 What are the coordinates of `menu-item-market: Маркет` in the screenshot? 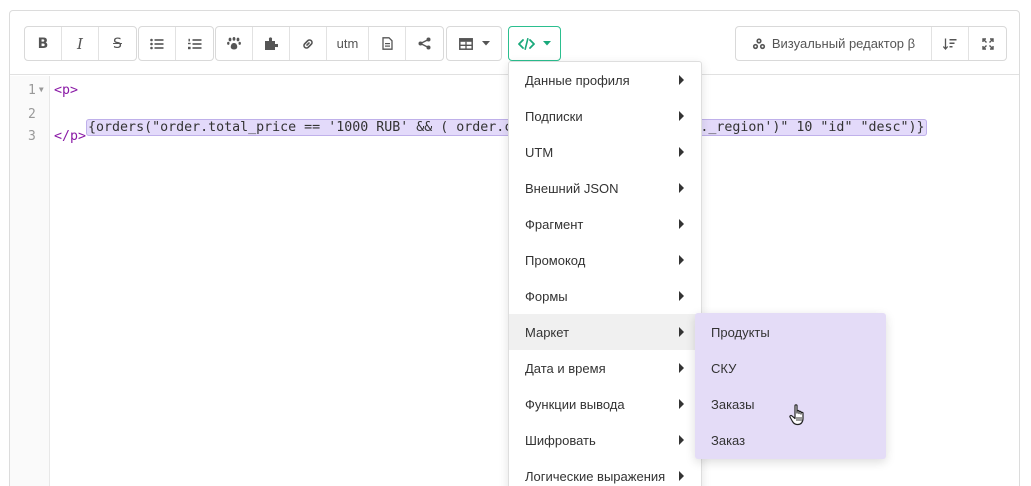 It's located at (605, 332).